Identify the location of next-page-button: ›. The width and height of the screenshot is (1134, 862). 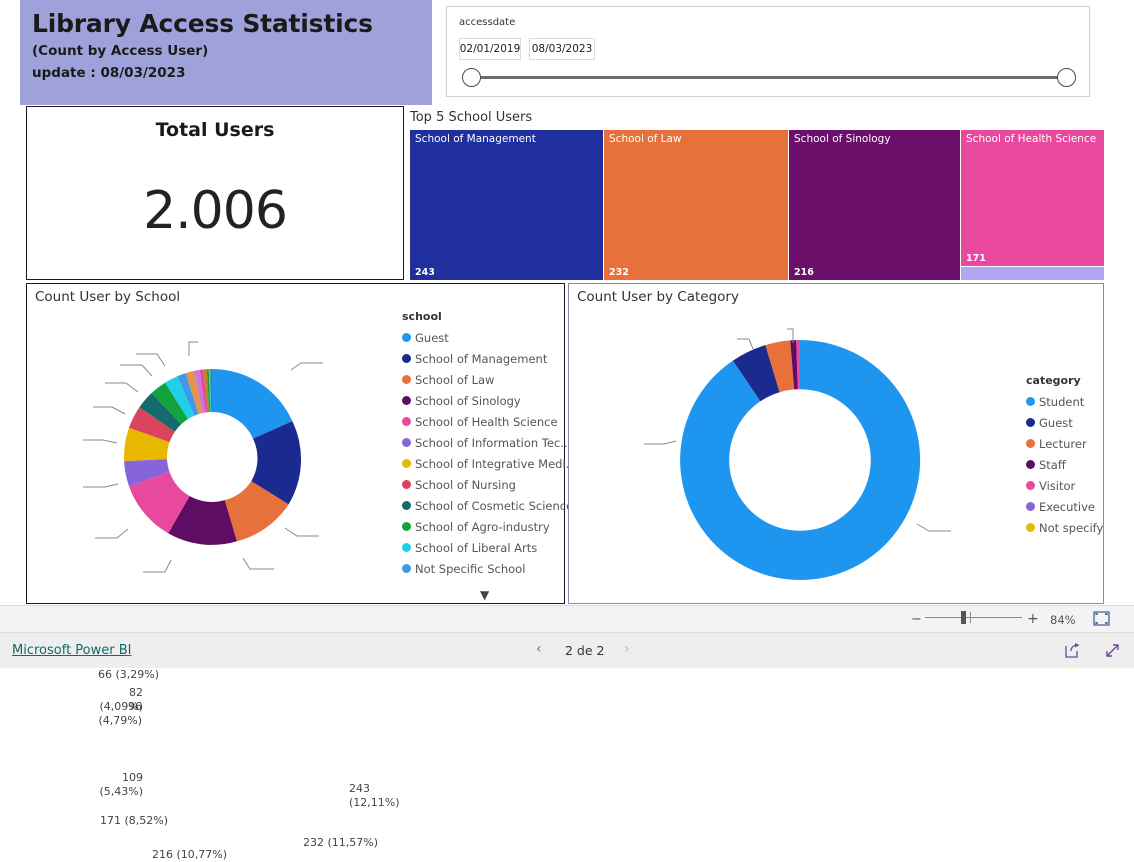
(627, 649).